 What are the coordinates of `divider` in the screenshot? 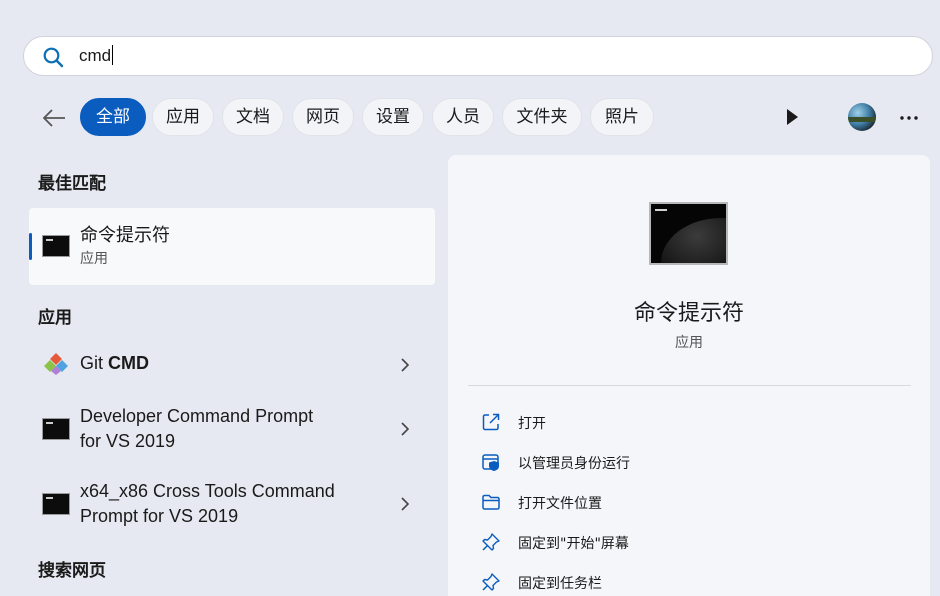 It's located at (689, 385).